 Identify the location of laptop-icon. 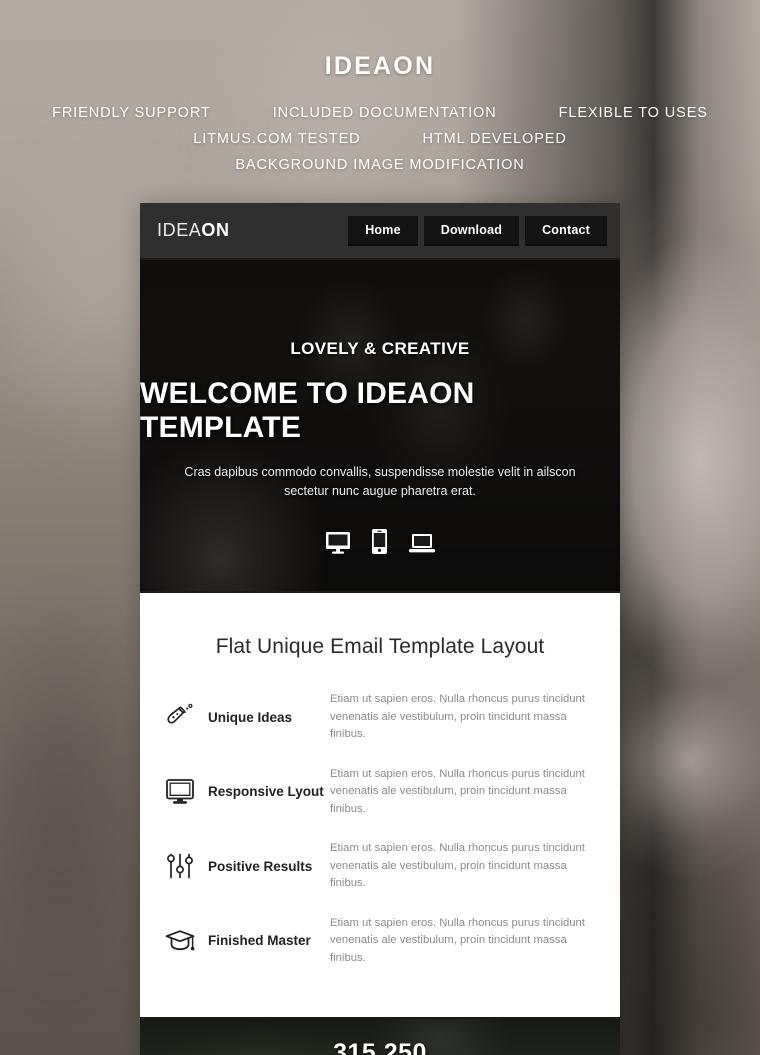
(421, 544).